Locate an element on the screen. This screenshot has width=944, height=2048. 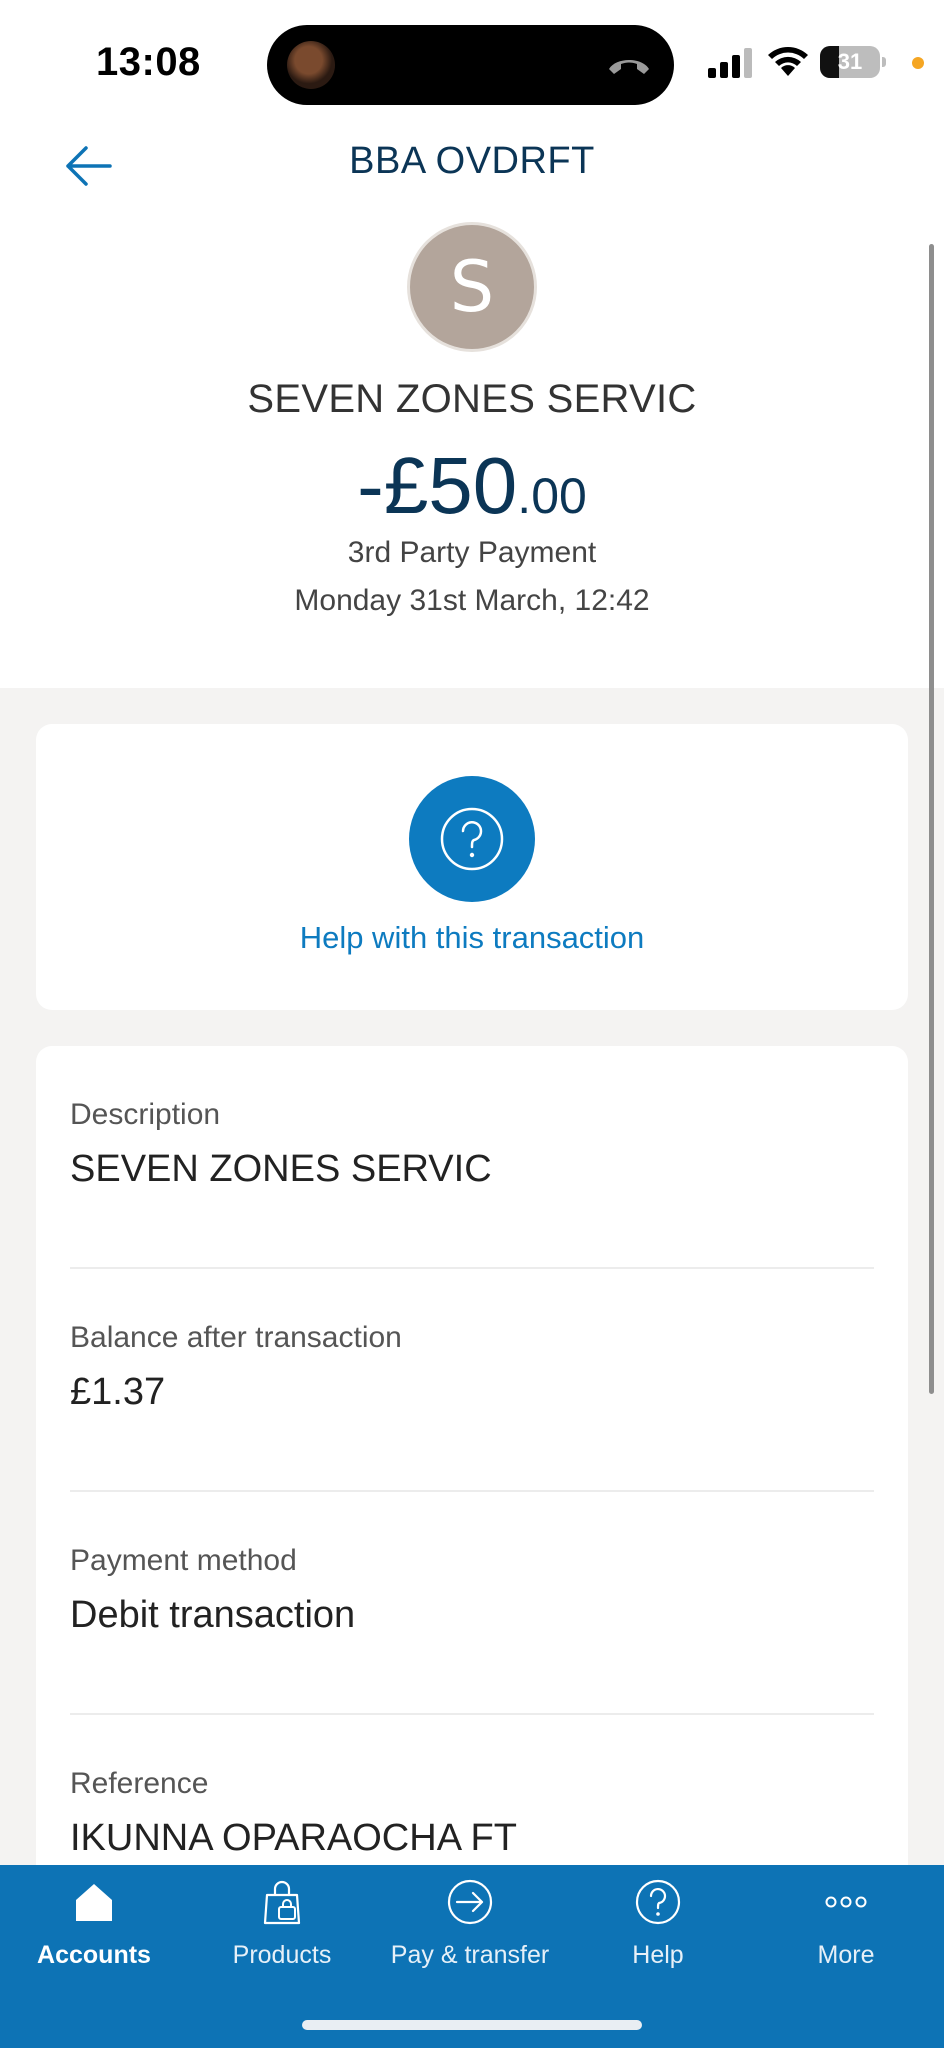
detail-payment-method: Payment method Debit transaction is located at coordinates (472, 1590).